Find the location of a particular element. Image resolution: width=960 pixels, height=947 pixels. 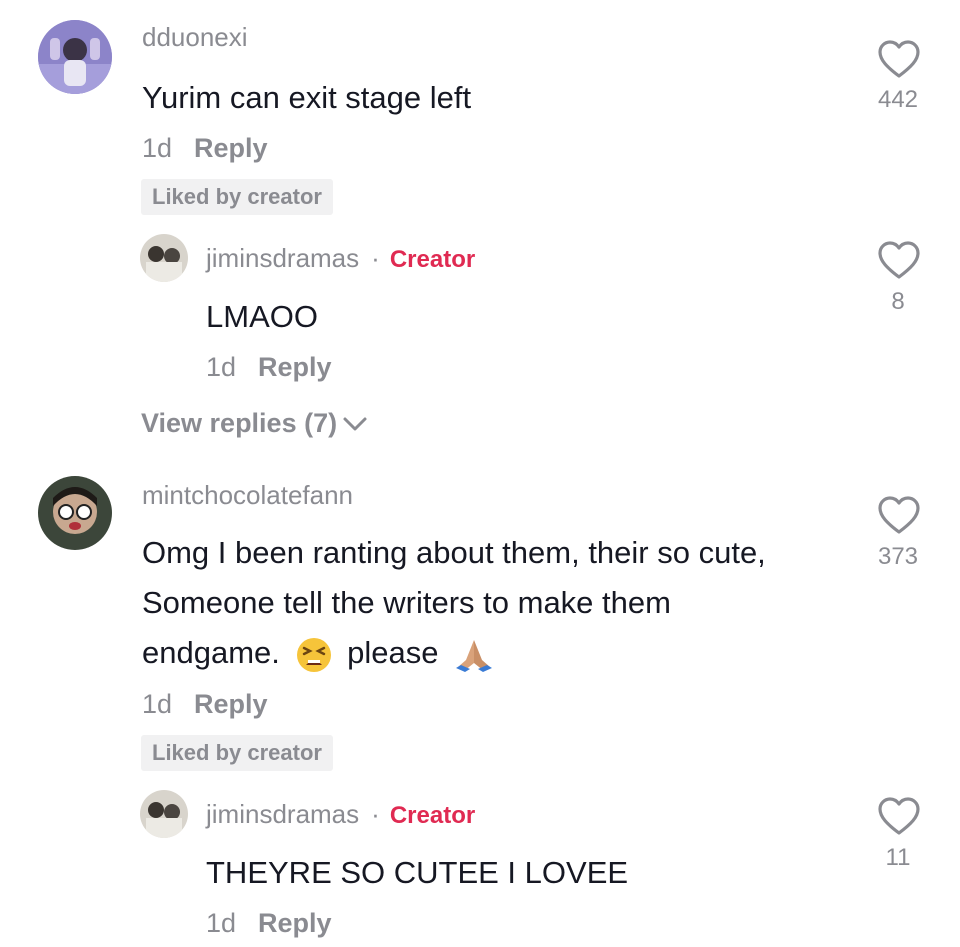

comment-text: THEYRE SO CUTEE I LOVEE is located at coordinates (417, 872).